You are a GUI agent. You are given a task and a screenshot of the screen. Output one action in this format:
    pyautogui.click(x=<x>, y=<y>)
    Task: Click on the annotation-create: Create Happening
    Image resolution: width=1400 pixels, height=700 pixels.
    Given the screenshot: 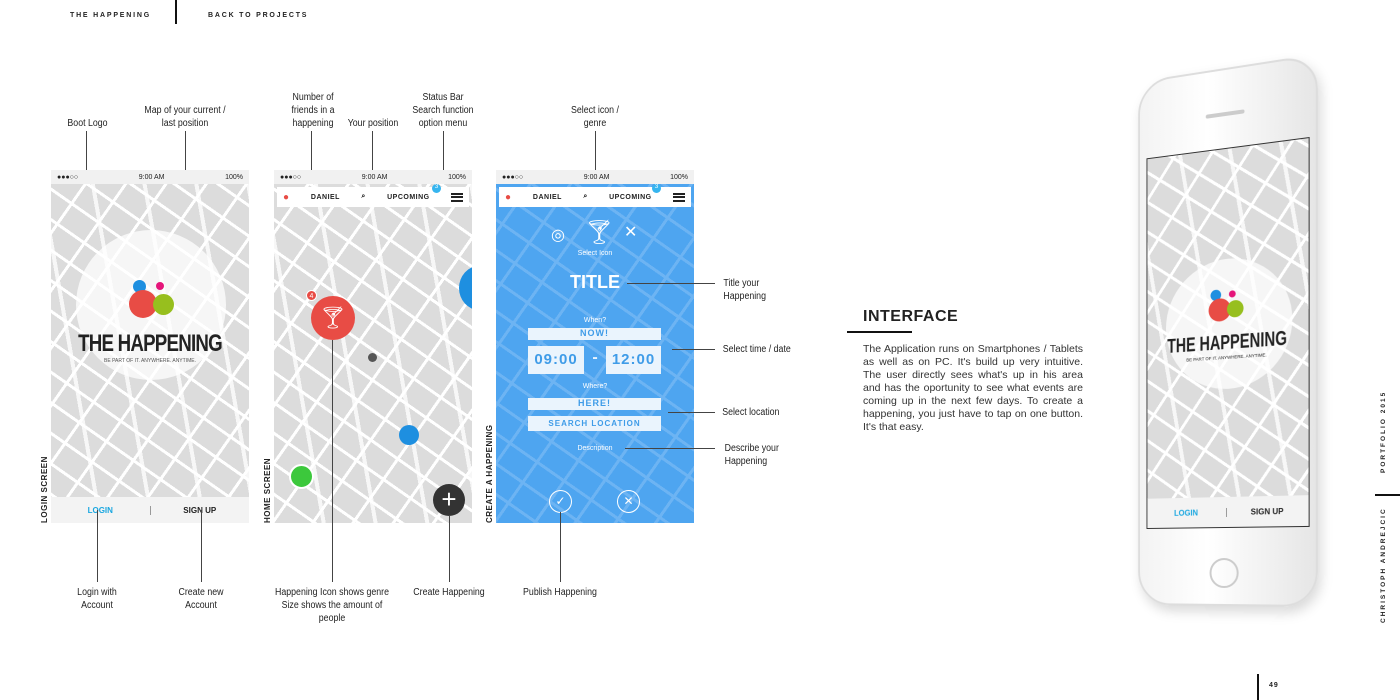 What is the action you would take?
    pyautogui.click(x=449, y=592)
    